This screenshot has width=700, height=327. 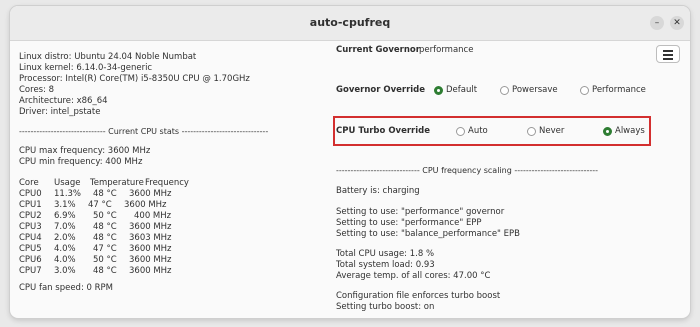 What do you see at coordinates (30, 227) in the screenshot?
I see `cell-core: CPU3` at bounding box center [30, 227].